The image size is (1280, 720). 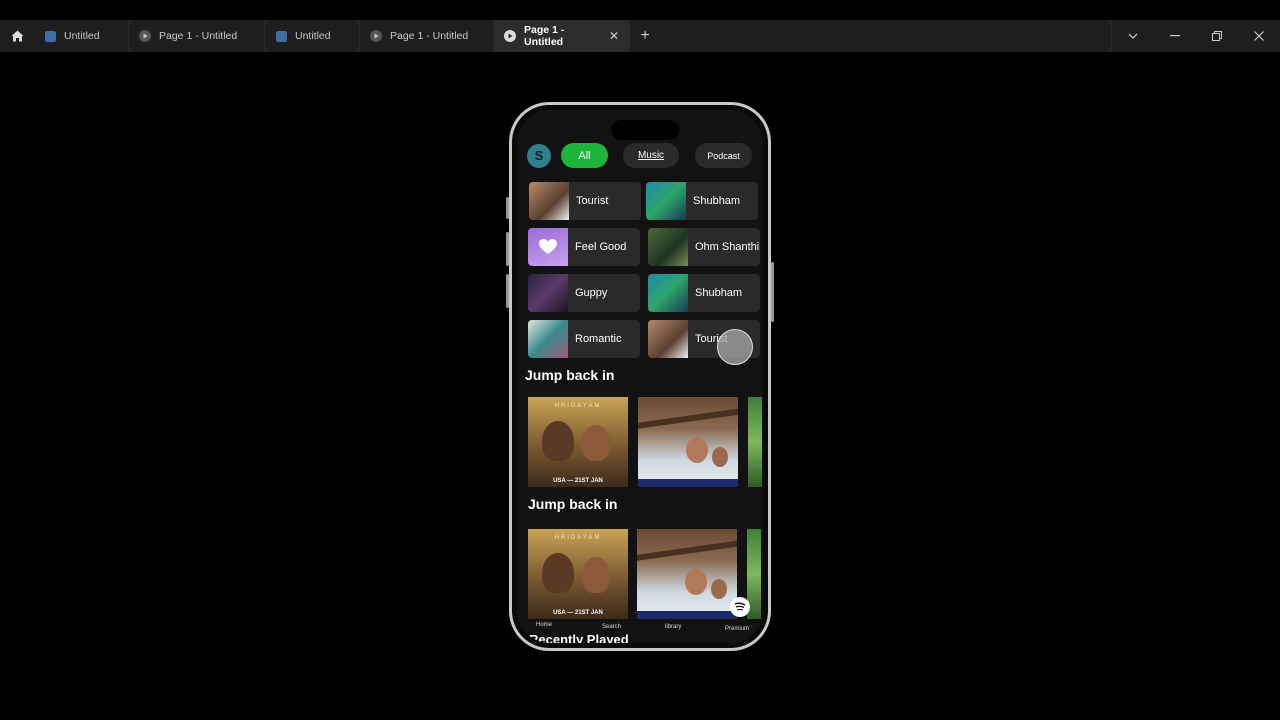 What do you see at coordinates (645, 36) in the screenshot?
I see `new-tab-button: +` at bounding box center [645, 36].